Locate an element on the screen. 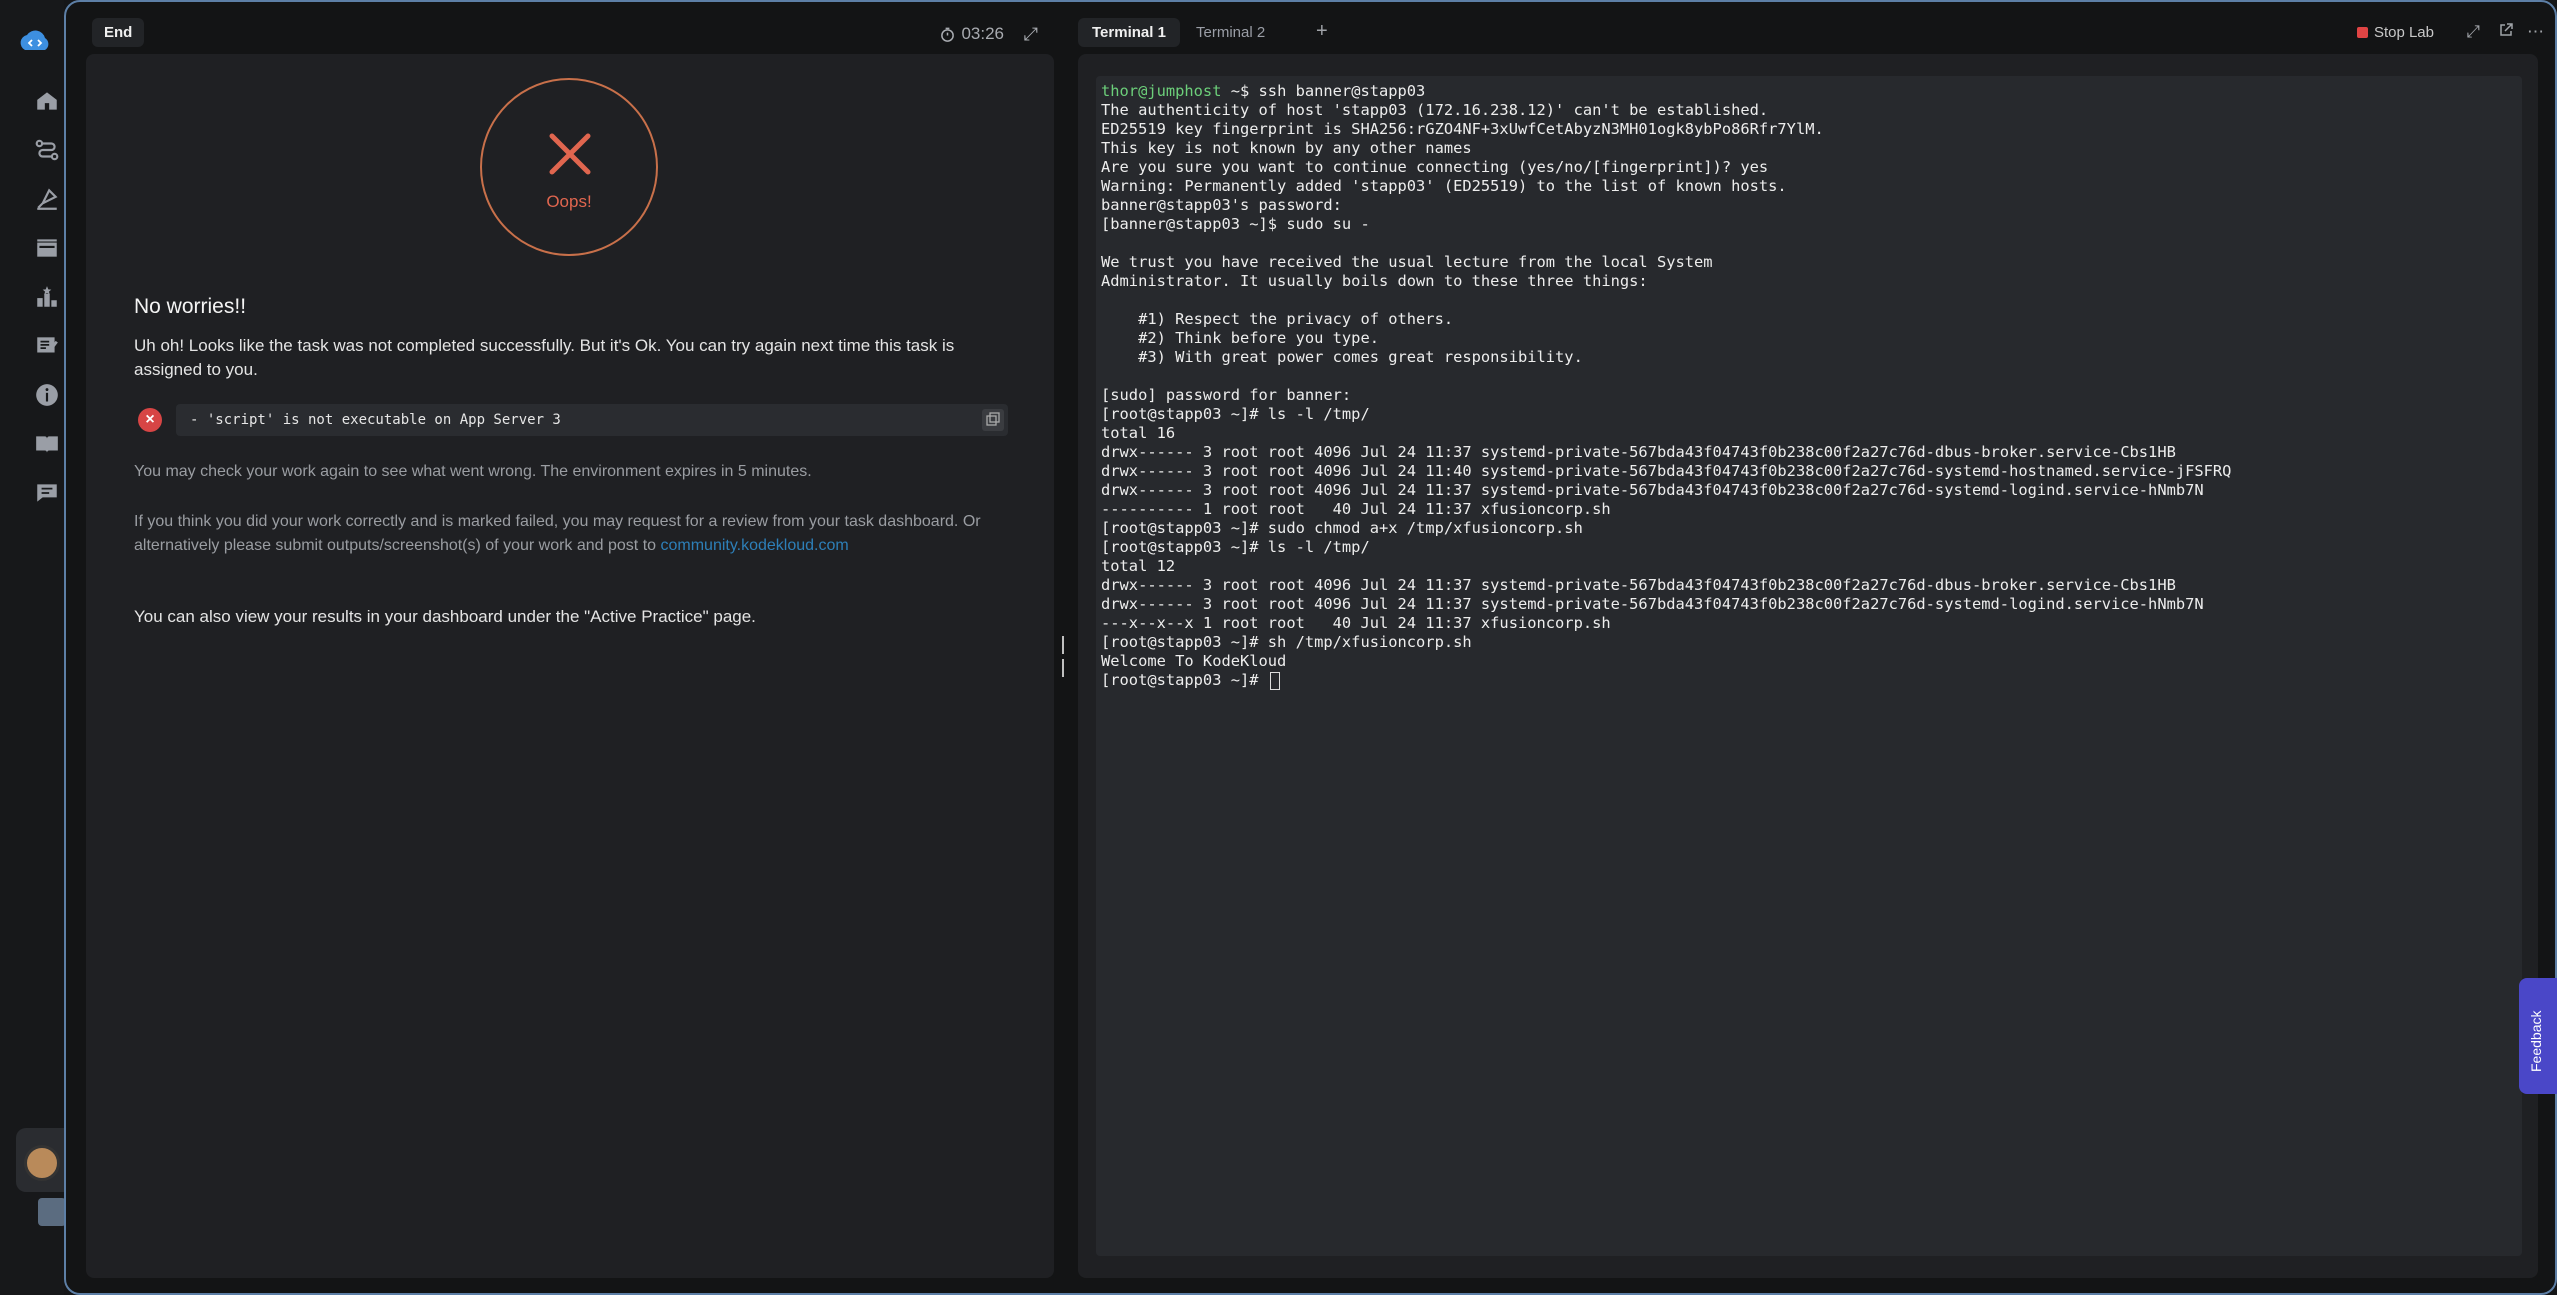 The height and width of the screenshot is (1295, 2557). info-icon is located at coordinates (47, 395).